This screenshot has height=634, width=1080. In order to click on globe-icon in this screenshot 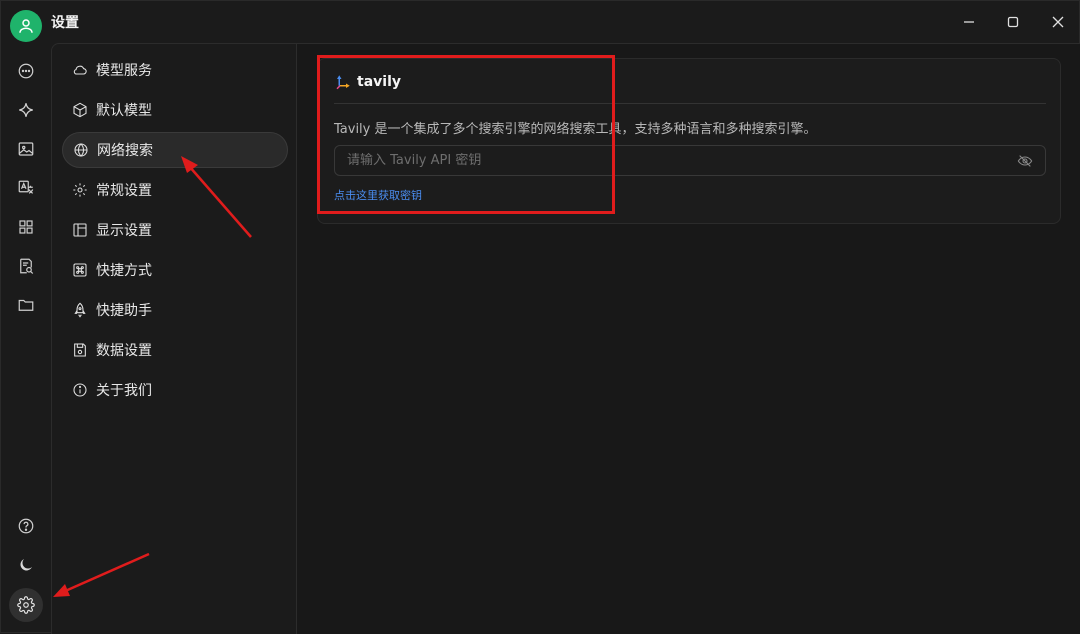, I will do `click(81, 150)`.